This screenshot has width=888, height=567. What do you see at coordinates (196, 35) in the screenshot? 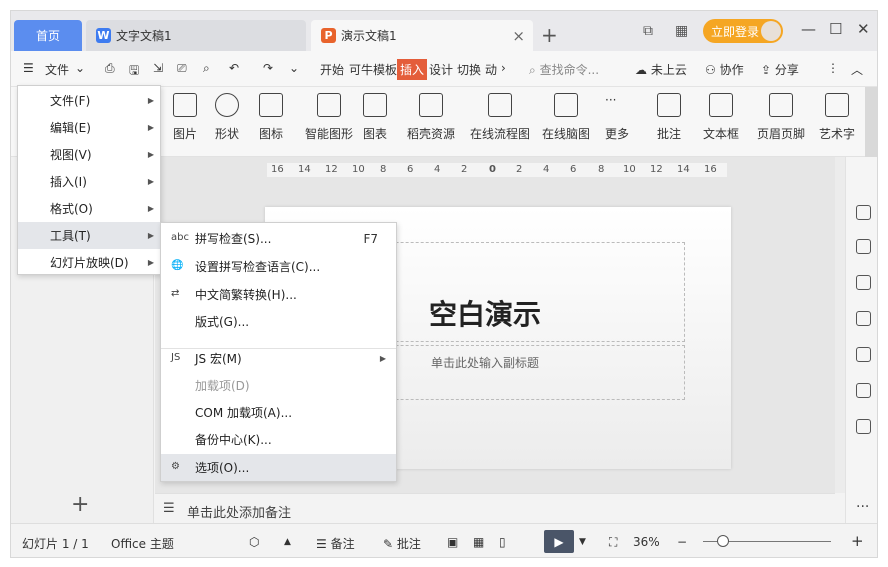
I see `tab-writer-doc: W 文字文稿1` at bounding box center [196, 35].